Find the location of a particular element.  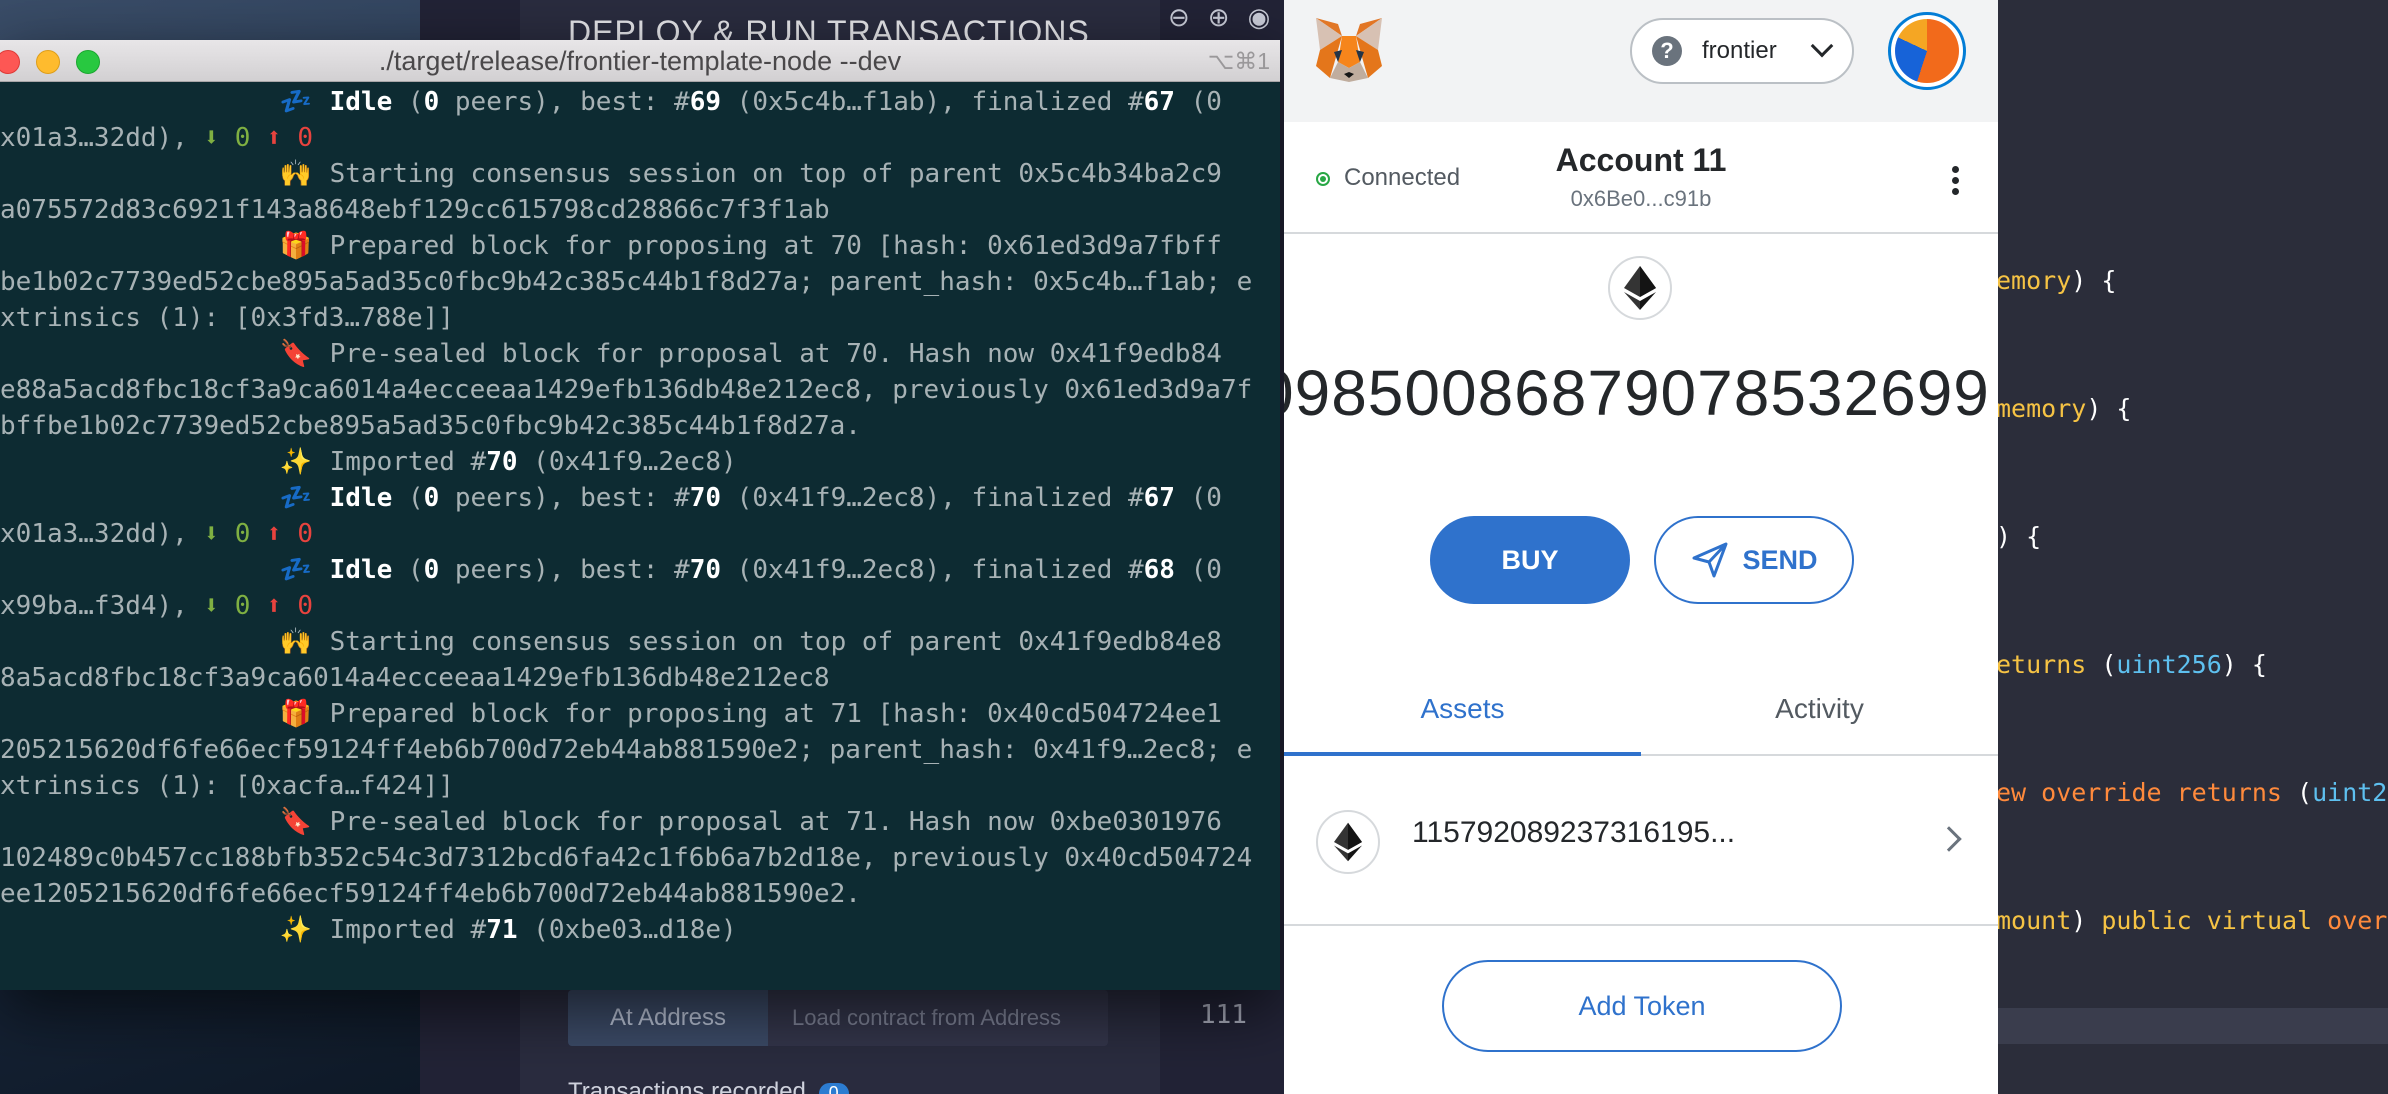

account-avatar is located at coordinates (1927, 51).